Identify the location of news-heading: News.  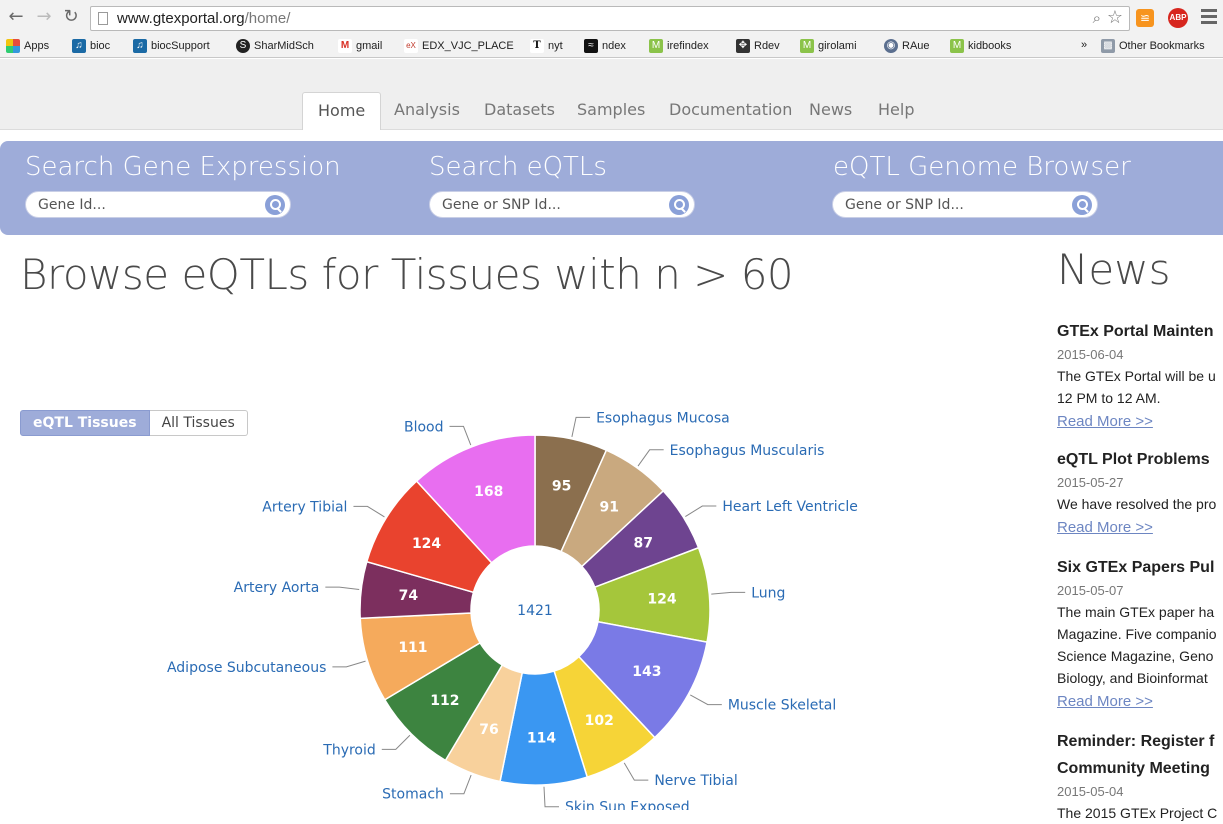
(1114, 269).